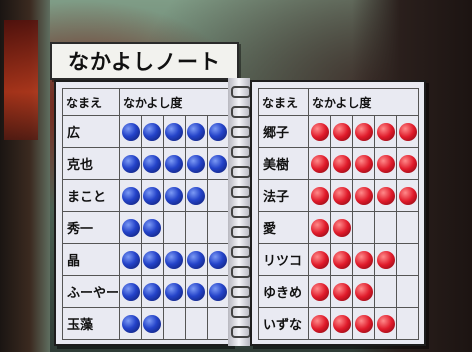 The image size is (472, 352). I want to click on table-row: ふーやー, so click(146, 291).